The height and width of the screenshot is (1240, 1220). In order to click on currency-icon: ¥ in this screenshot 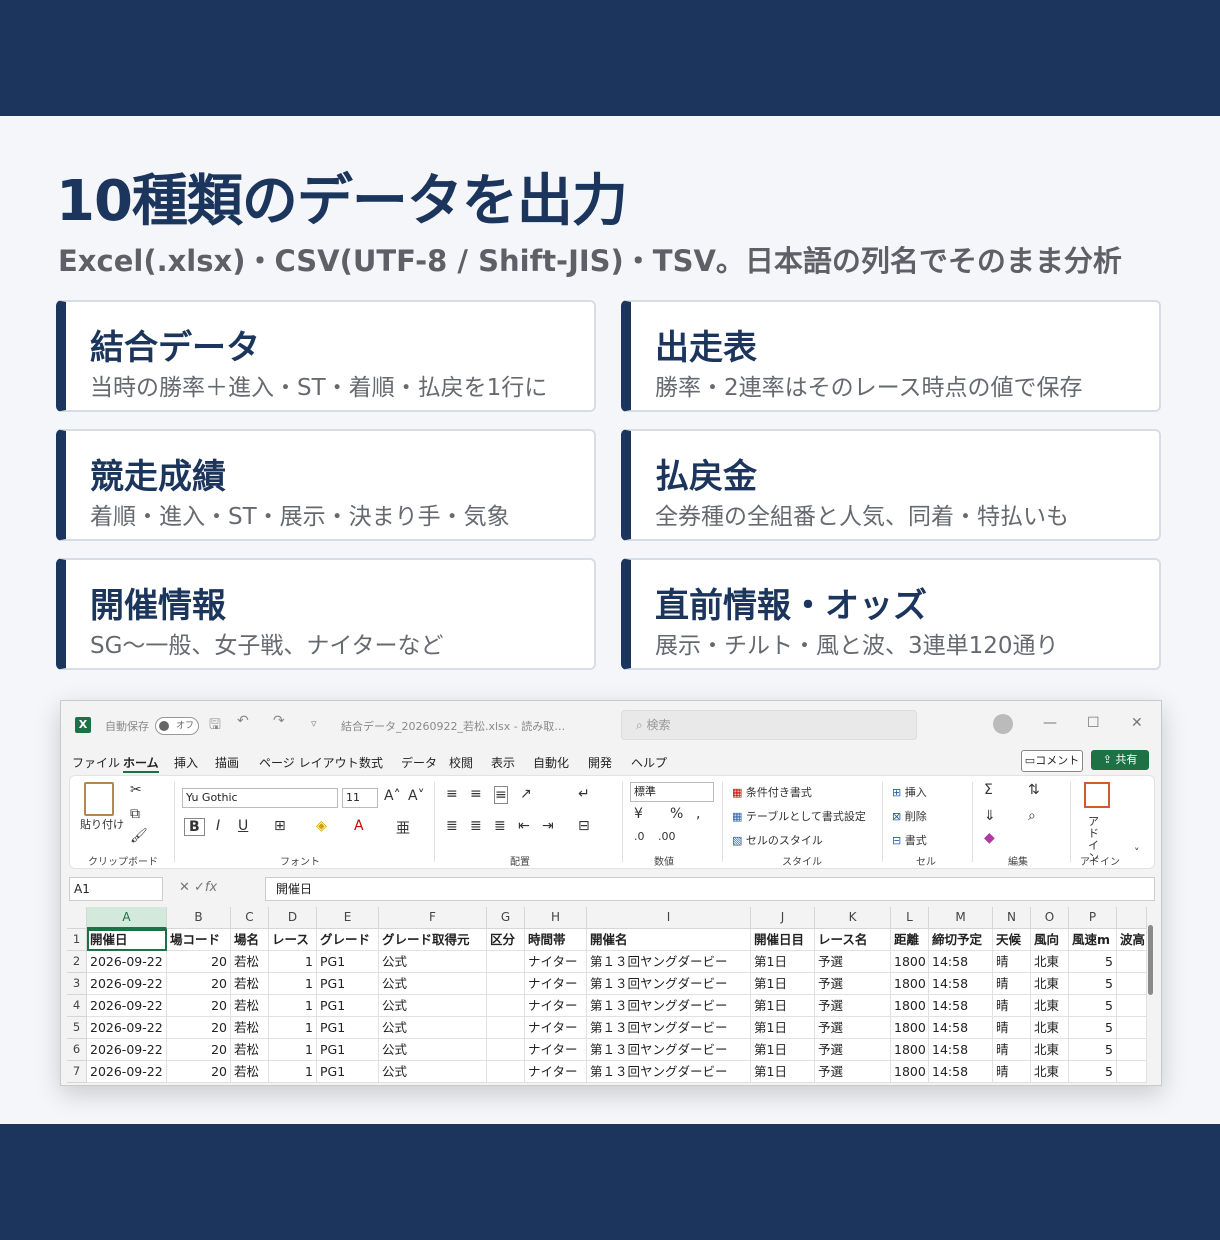, I will do `click(638, 814)`.